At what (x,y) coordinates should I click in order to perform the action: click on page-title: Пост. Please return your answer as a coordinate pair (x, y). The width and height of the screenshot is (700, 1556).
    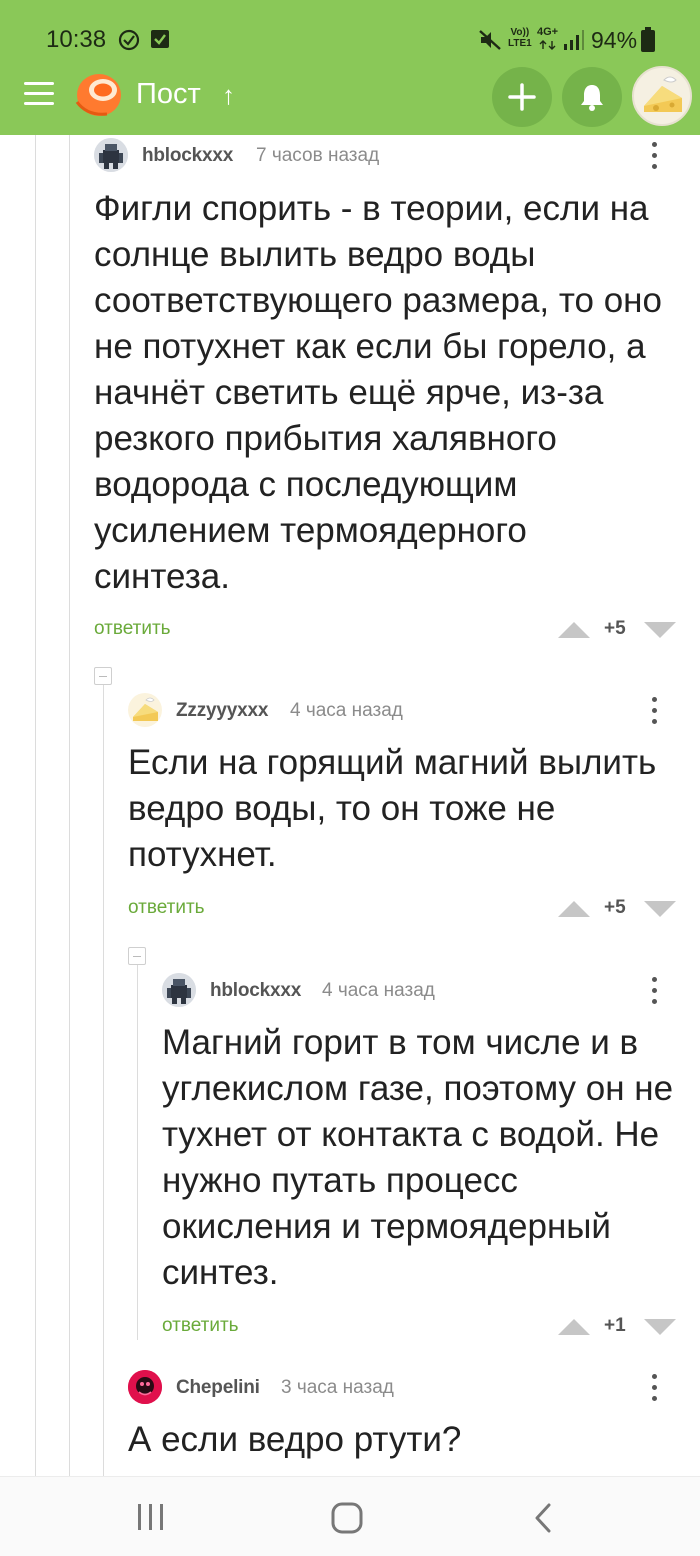
    Looking at the image, I should click on (168, 94).